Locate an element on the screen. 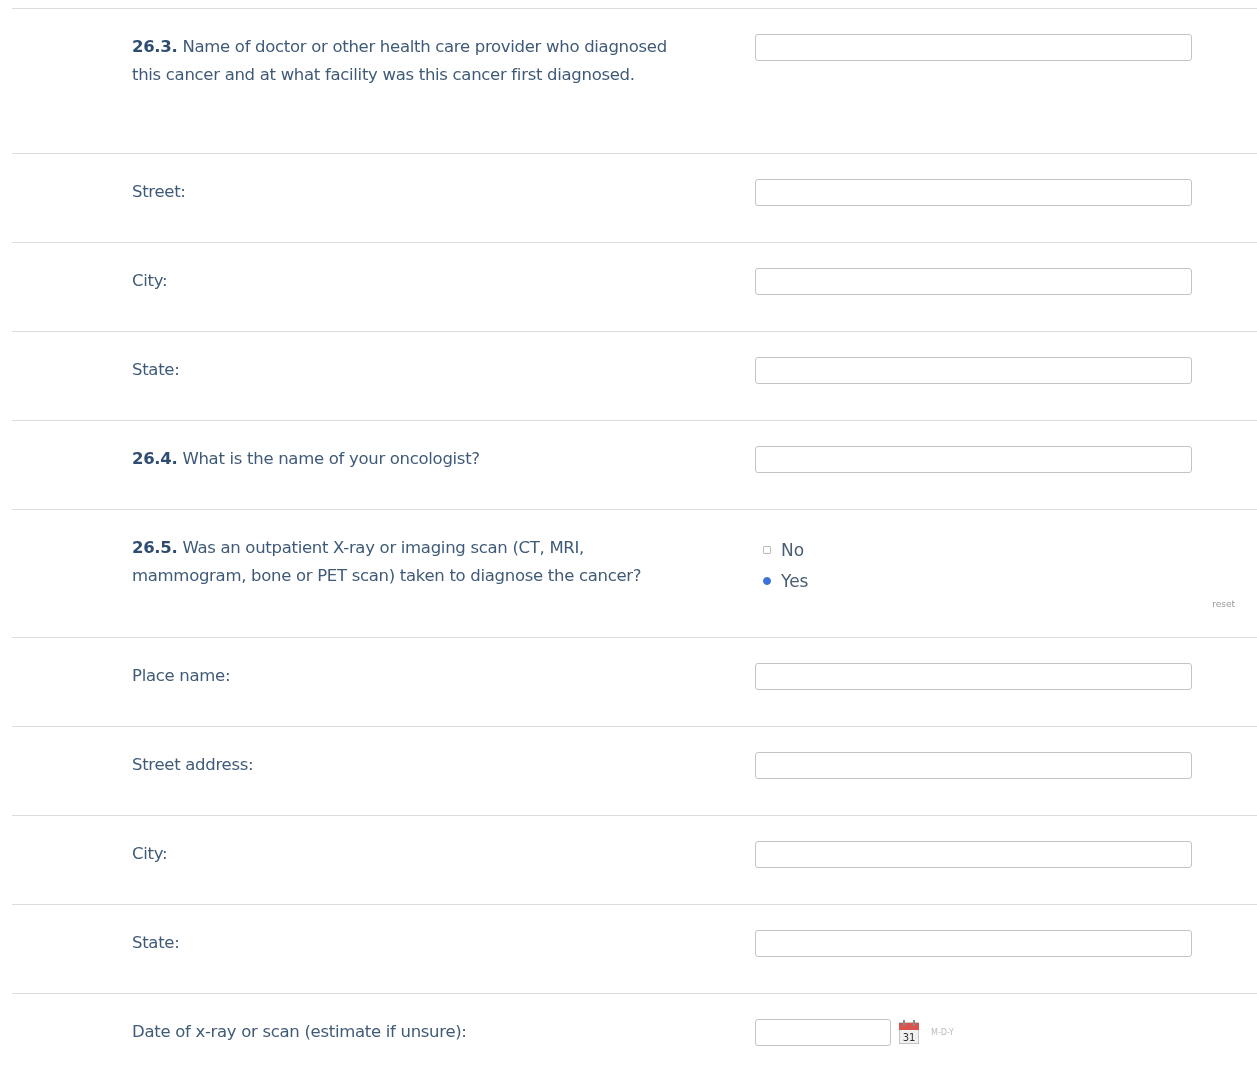  radio-label: Yes is located at coordinates (795, 581).